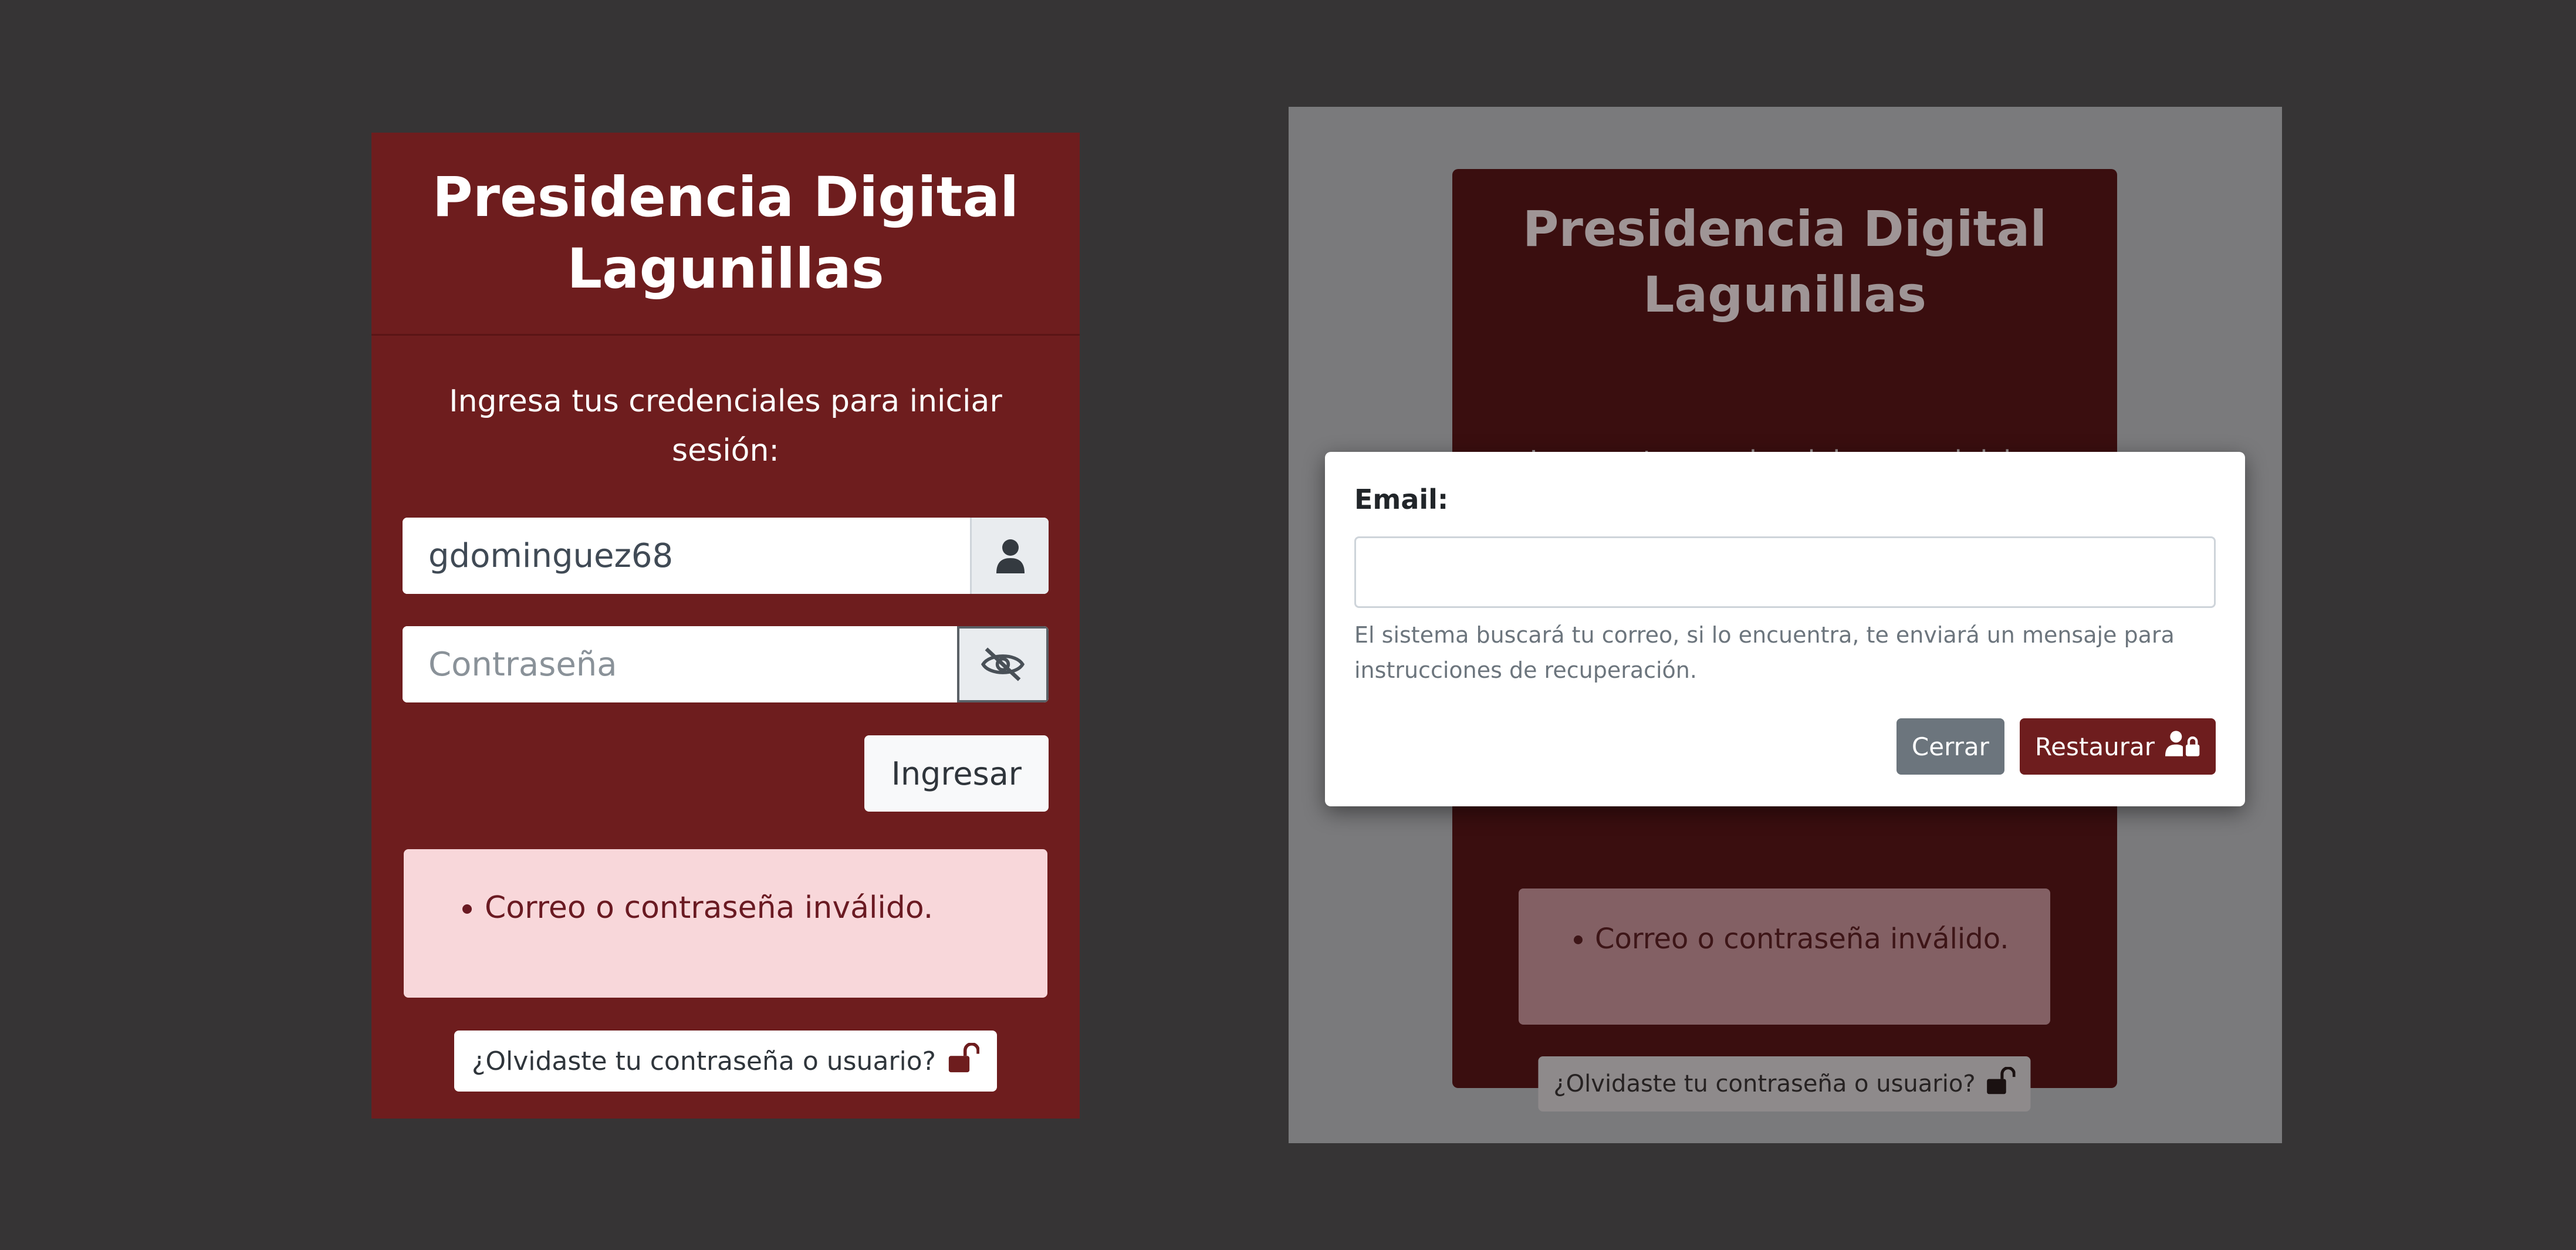 This screenshot has height=1250, width=2576. I want to click on eye-slash-icon, so click(1003, 664).